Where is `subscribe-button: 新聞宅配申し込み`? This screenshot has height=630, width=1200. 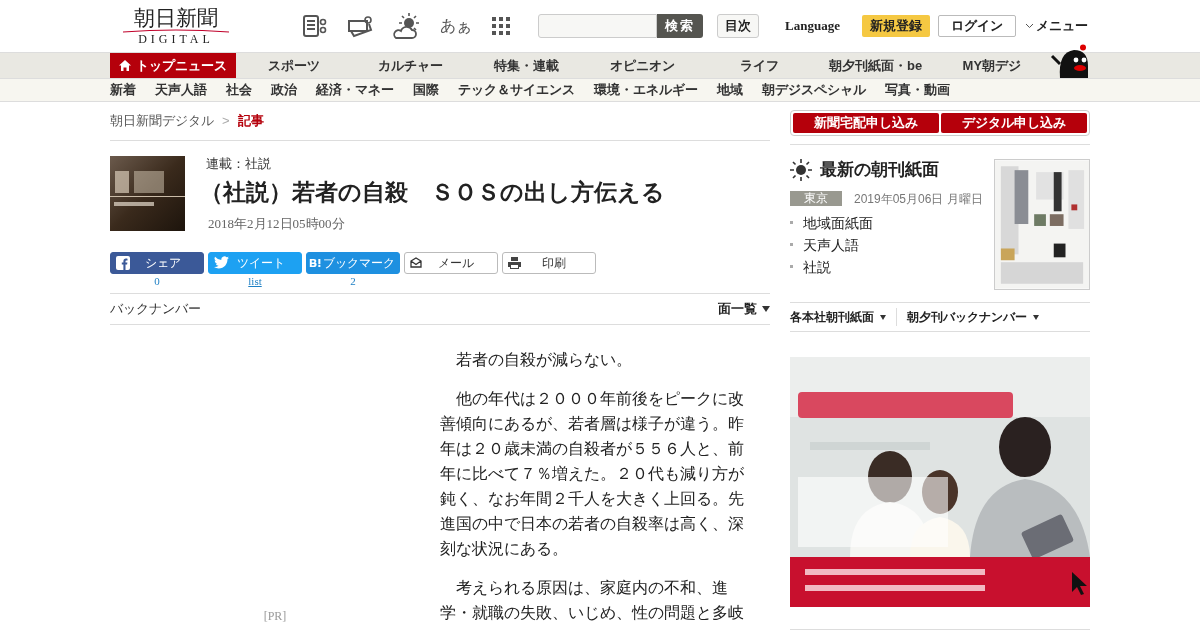
subscribe-button: 新聞宅配申し込み is located at coordinates (866, 123).